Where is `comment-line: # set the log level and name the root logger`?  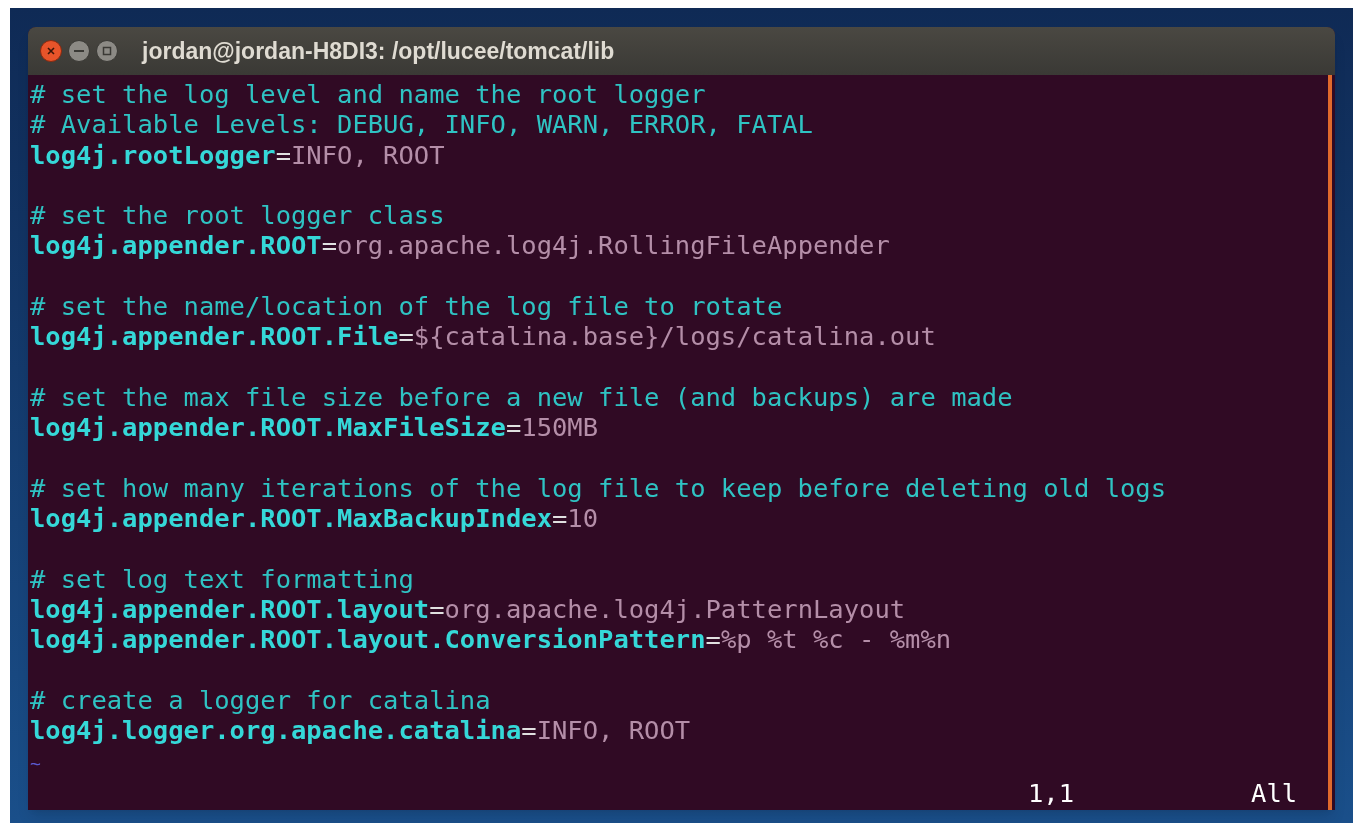 comment-line: # set the log level and name the root logger is located at coordinates (368, 94).